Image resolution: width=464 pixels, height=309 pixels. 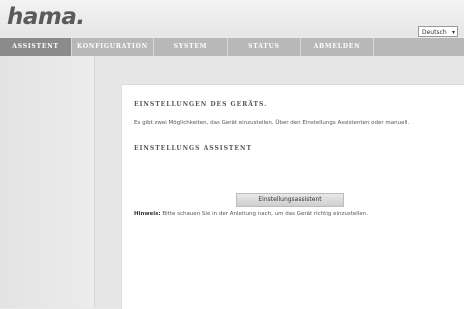 What do you see at coordinates (147, 214) in the screenshot?
I see `hint-label: Hinweis:` at bounding box center [147, 214].